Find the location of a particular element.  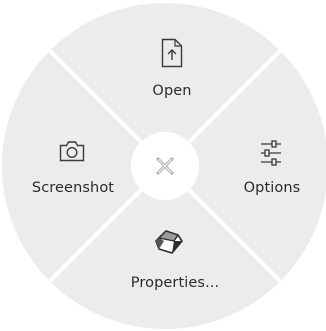

close-icon is located at coordinates (165, 166).